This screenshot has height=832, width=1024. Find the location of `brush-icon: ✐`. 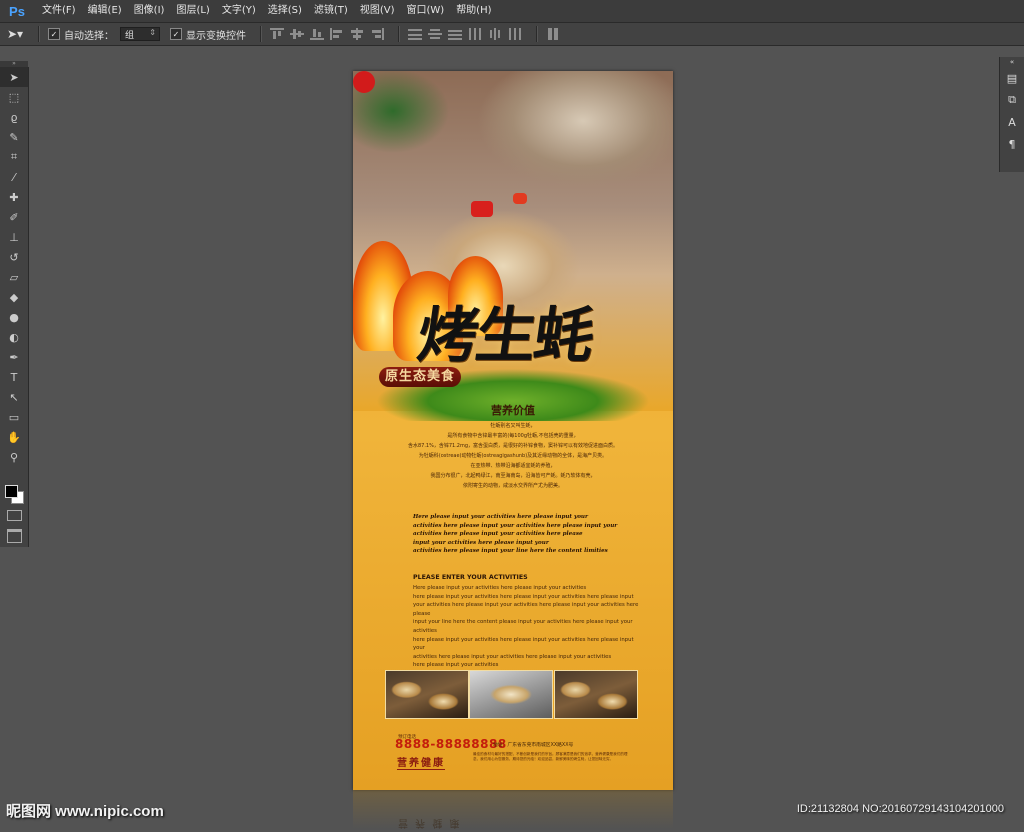

brush-icon: ✐ is located at coordinates (14, 217).